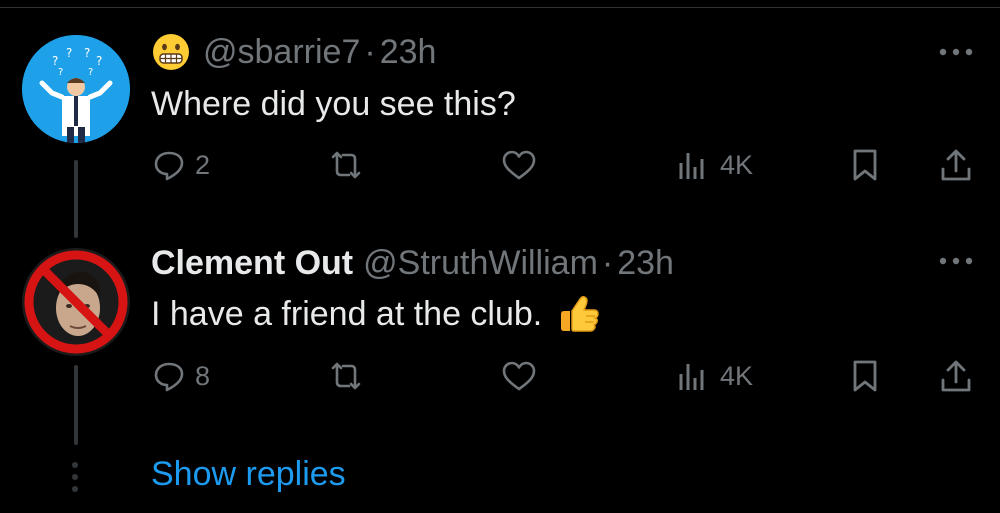 The width and height of the screenshot is (1000, 513). I want to click on tweet-text-content: Where did you see this?, so click(333, 103).